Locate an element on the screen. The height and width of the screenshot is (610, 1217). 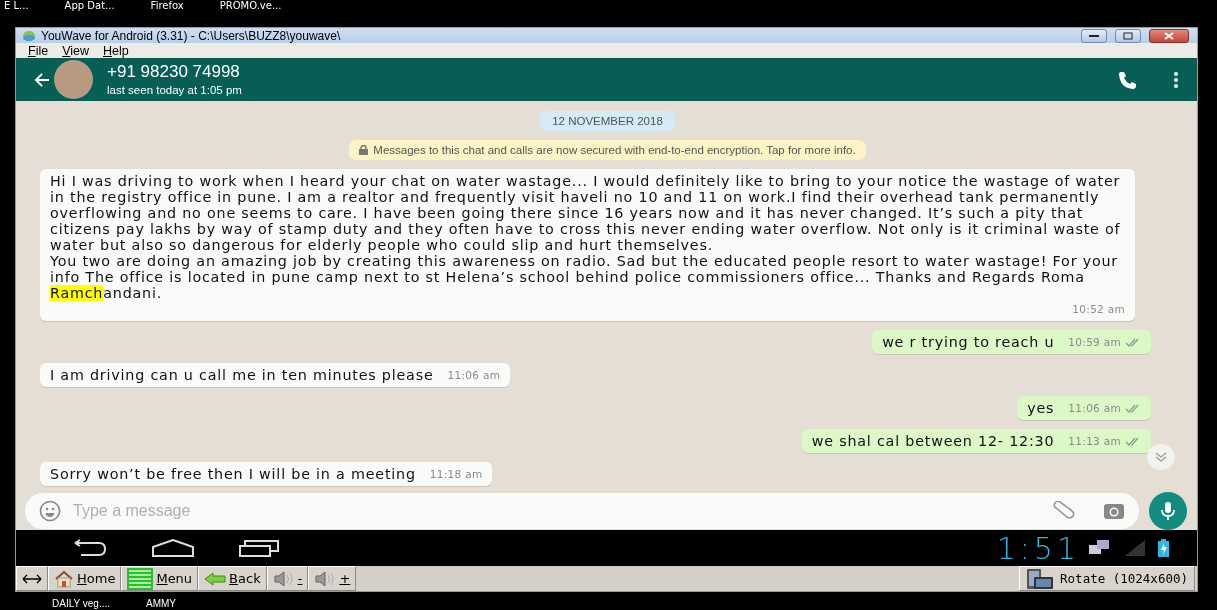
paperclip-icon is located at coordinates (1063, 511).